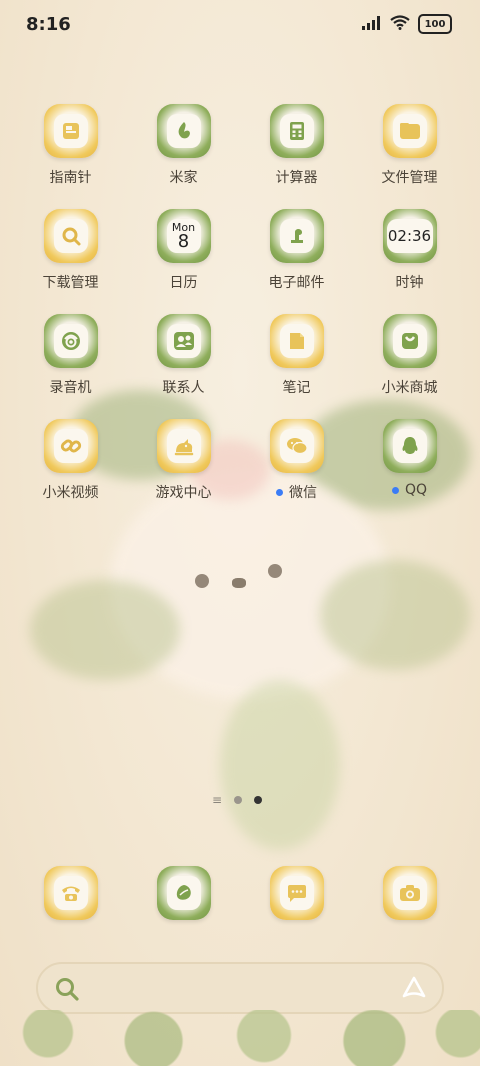  I want to click on signal-icon, so click(372, 24).